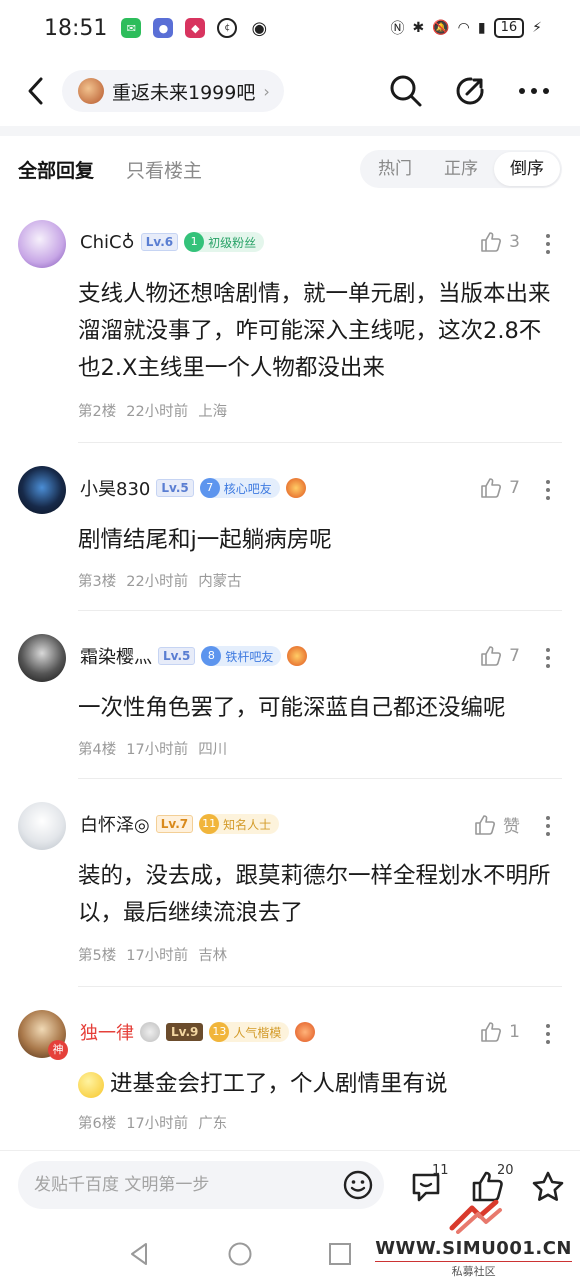  Describe the element at coordinates (194, 656) in the screenshot. I see `user-line: 霜染樱灬 Lv.5 8 铁杆吧友` at that location.